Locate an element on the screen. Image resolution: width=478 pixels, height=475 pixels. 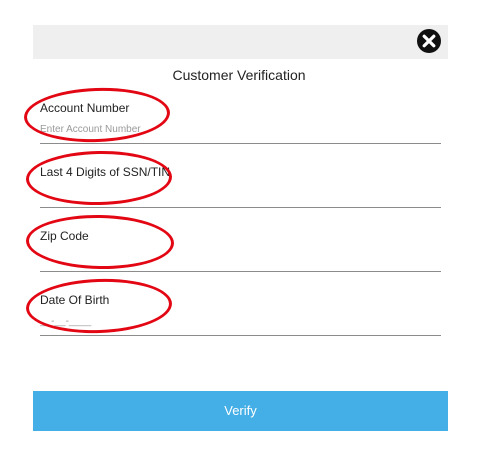
zip-code-field: Zip Code is located at coordinates (240, 259).